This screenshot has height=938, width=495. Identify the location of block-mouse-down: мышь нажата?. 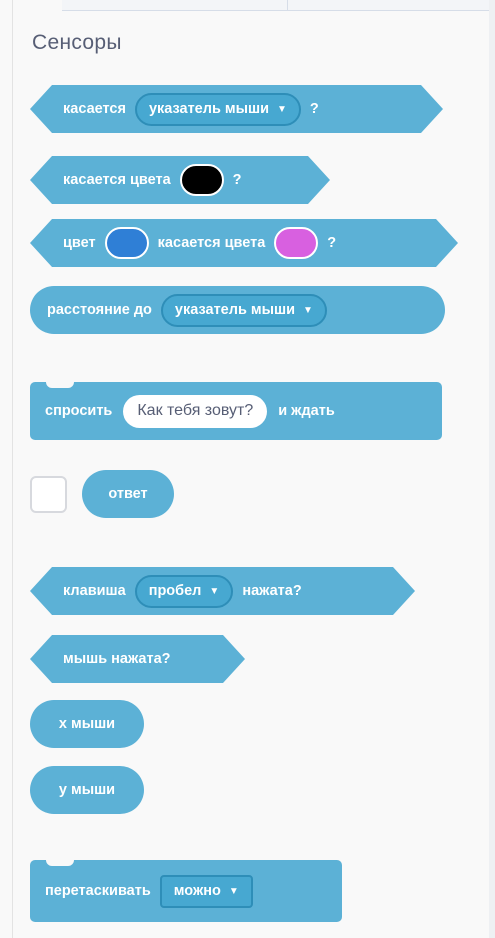
(137, 659).